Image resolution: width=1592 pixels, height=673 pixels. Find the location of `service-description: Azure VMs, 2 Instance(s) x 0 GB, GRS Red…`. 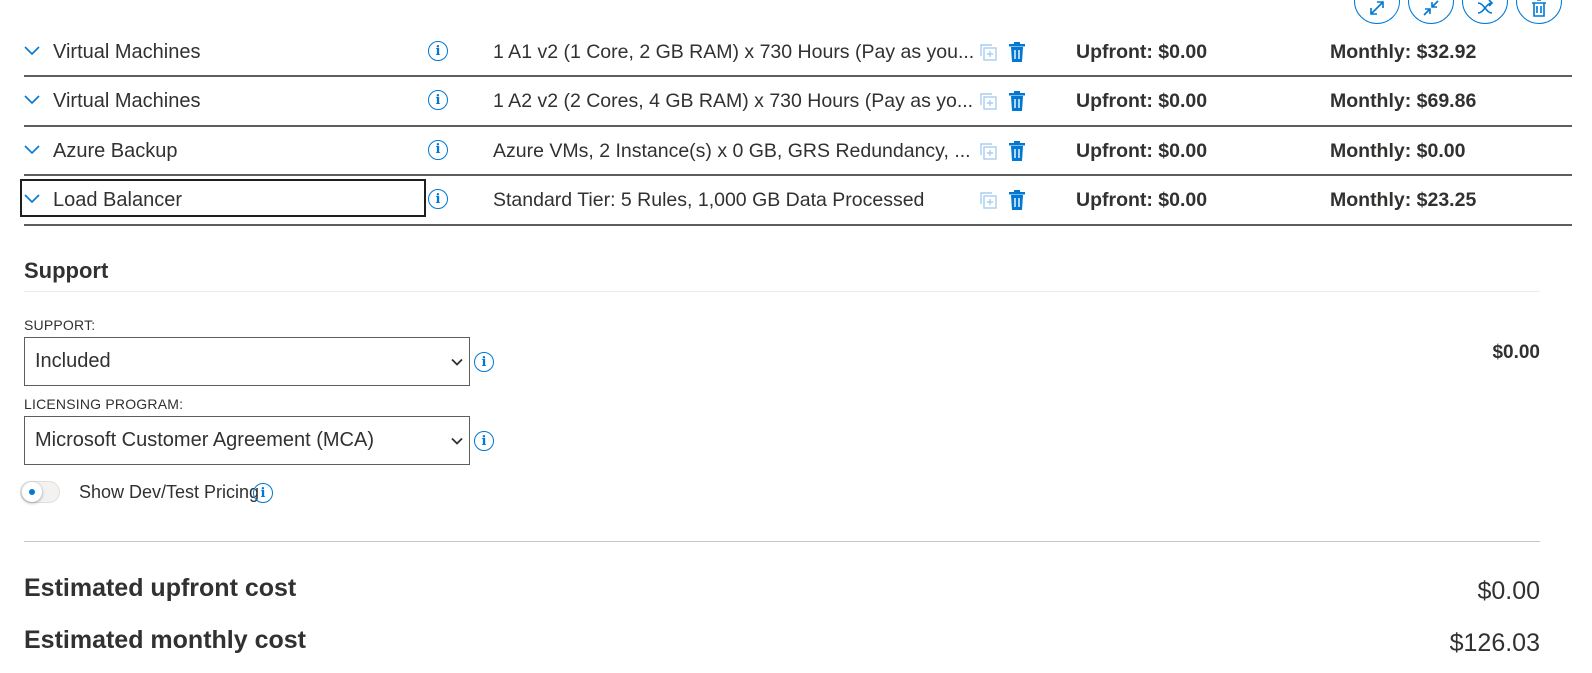

service-description: Azure VMs, 2 Instance(s) x 0 GB, GRS Red… is located at coordinates (732, 150).